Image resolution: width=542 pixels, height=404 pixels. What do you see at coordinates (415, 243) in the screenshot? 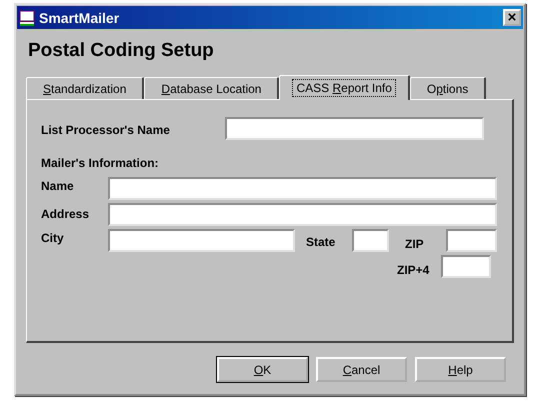
I see `field-label: ZIP` at bounding box center [415, 243].